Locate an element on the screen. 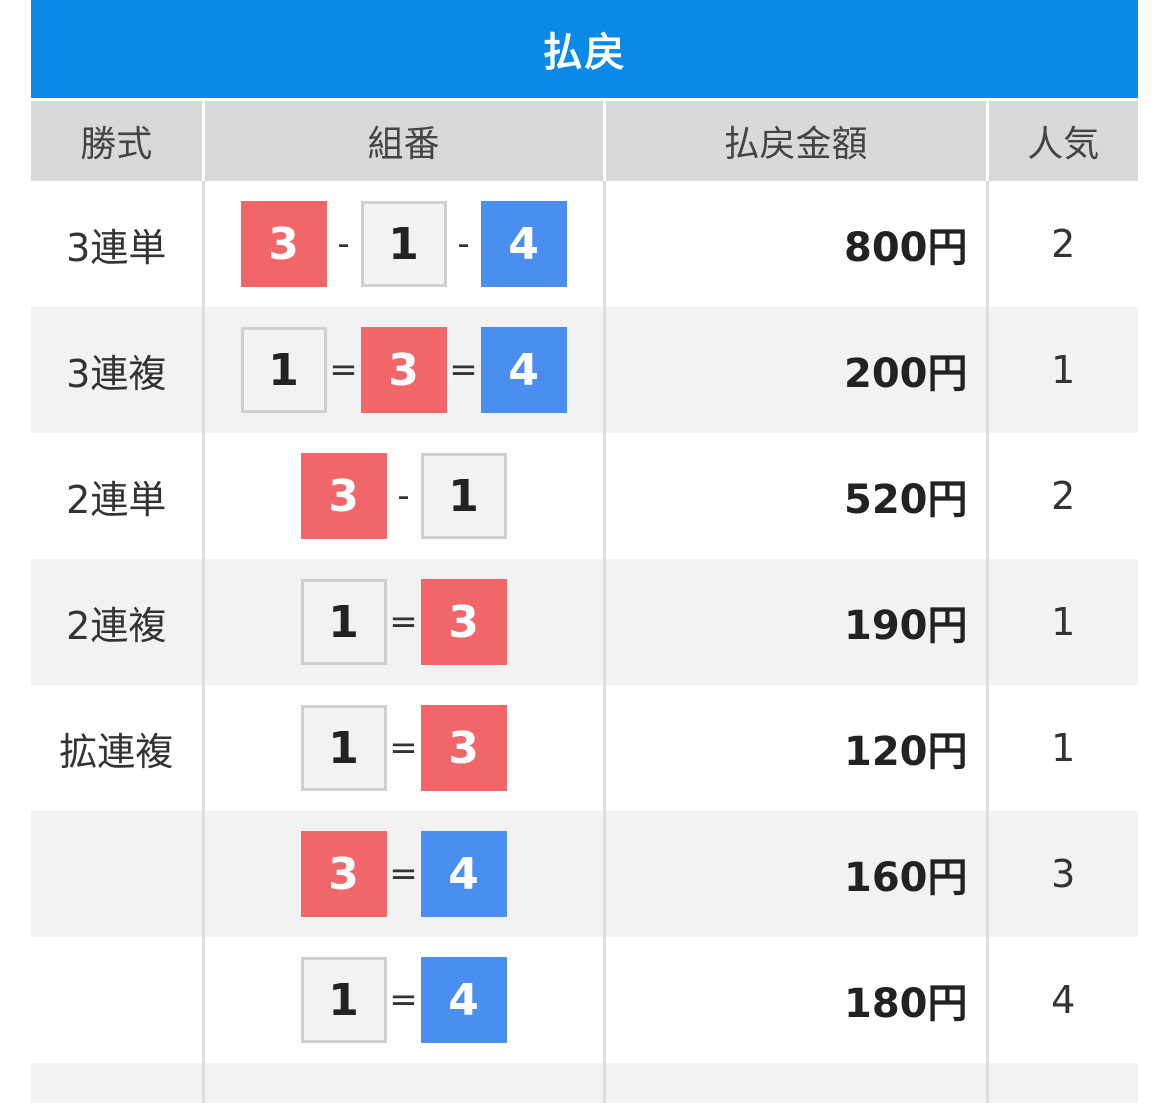  table-row-partial is located at coordinates (584, 1083).